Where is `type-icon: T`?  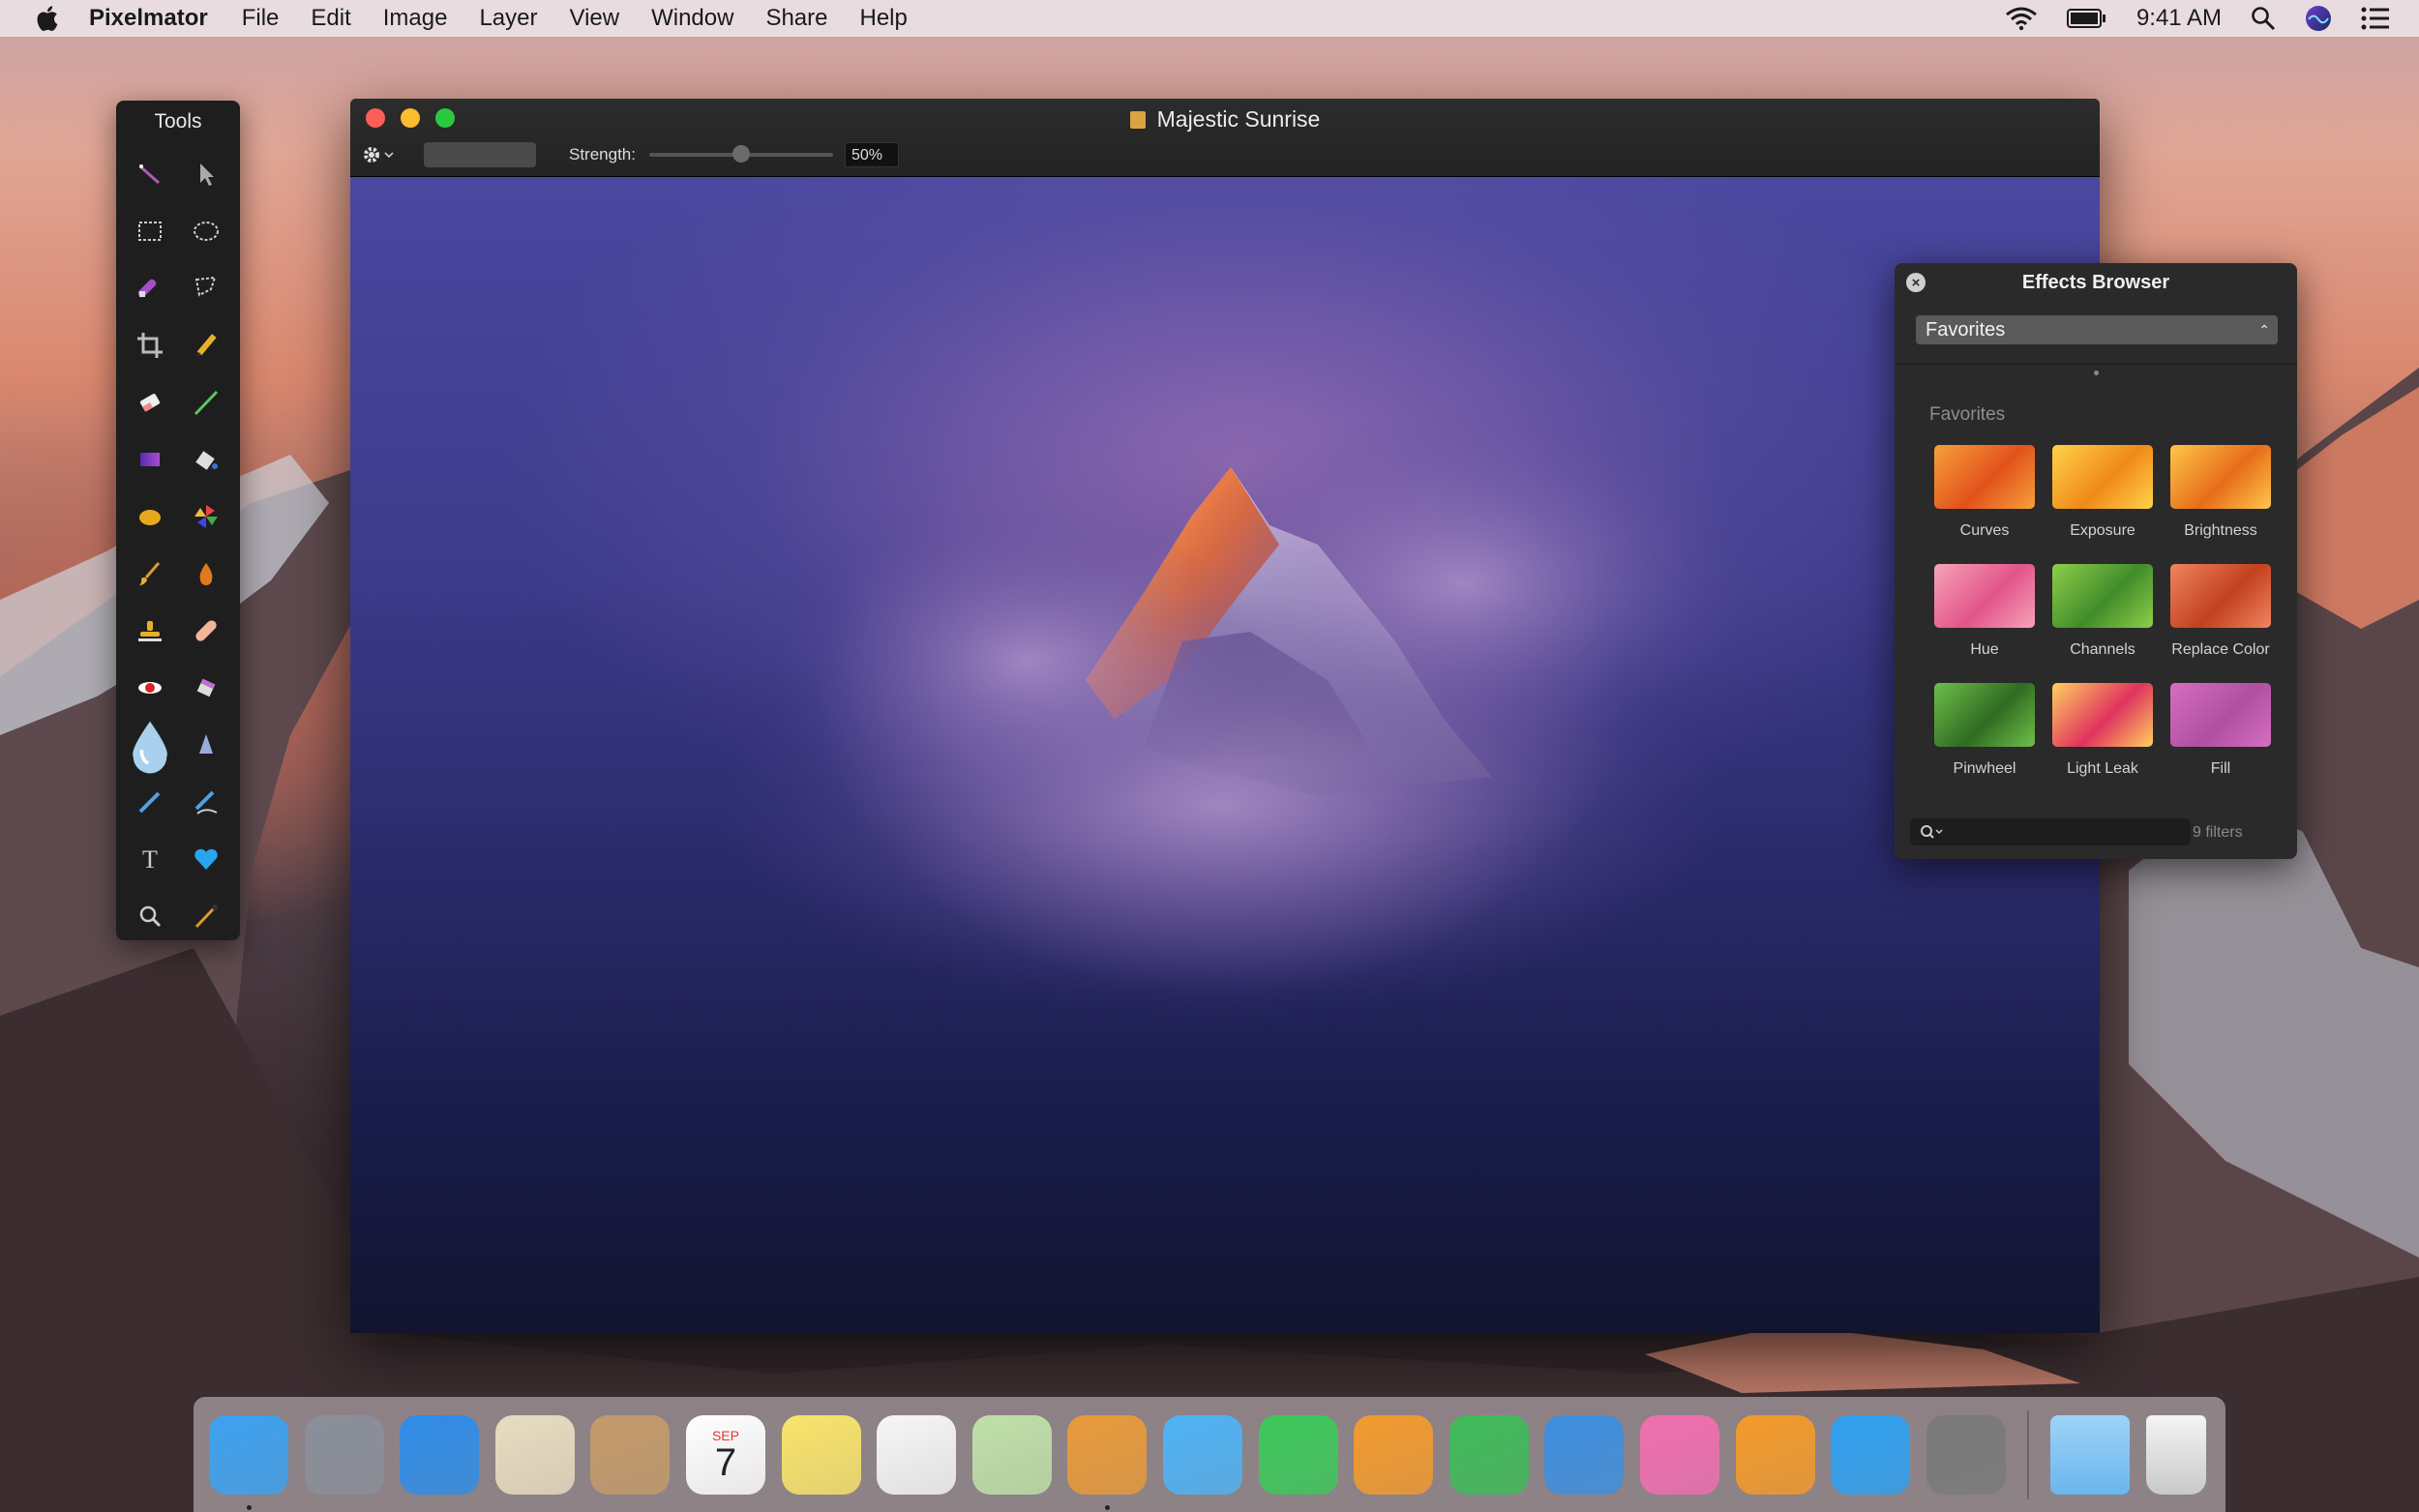 type-icon: T is located at coordinates (150, 858).